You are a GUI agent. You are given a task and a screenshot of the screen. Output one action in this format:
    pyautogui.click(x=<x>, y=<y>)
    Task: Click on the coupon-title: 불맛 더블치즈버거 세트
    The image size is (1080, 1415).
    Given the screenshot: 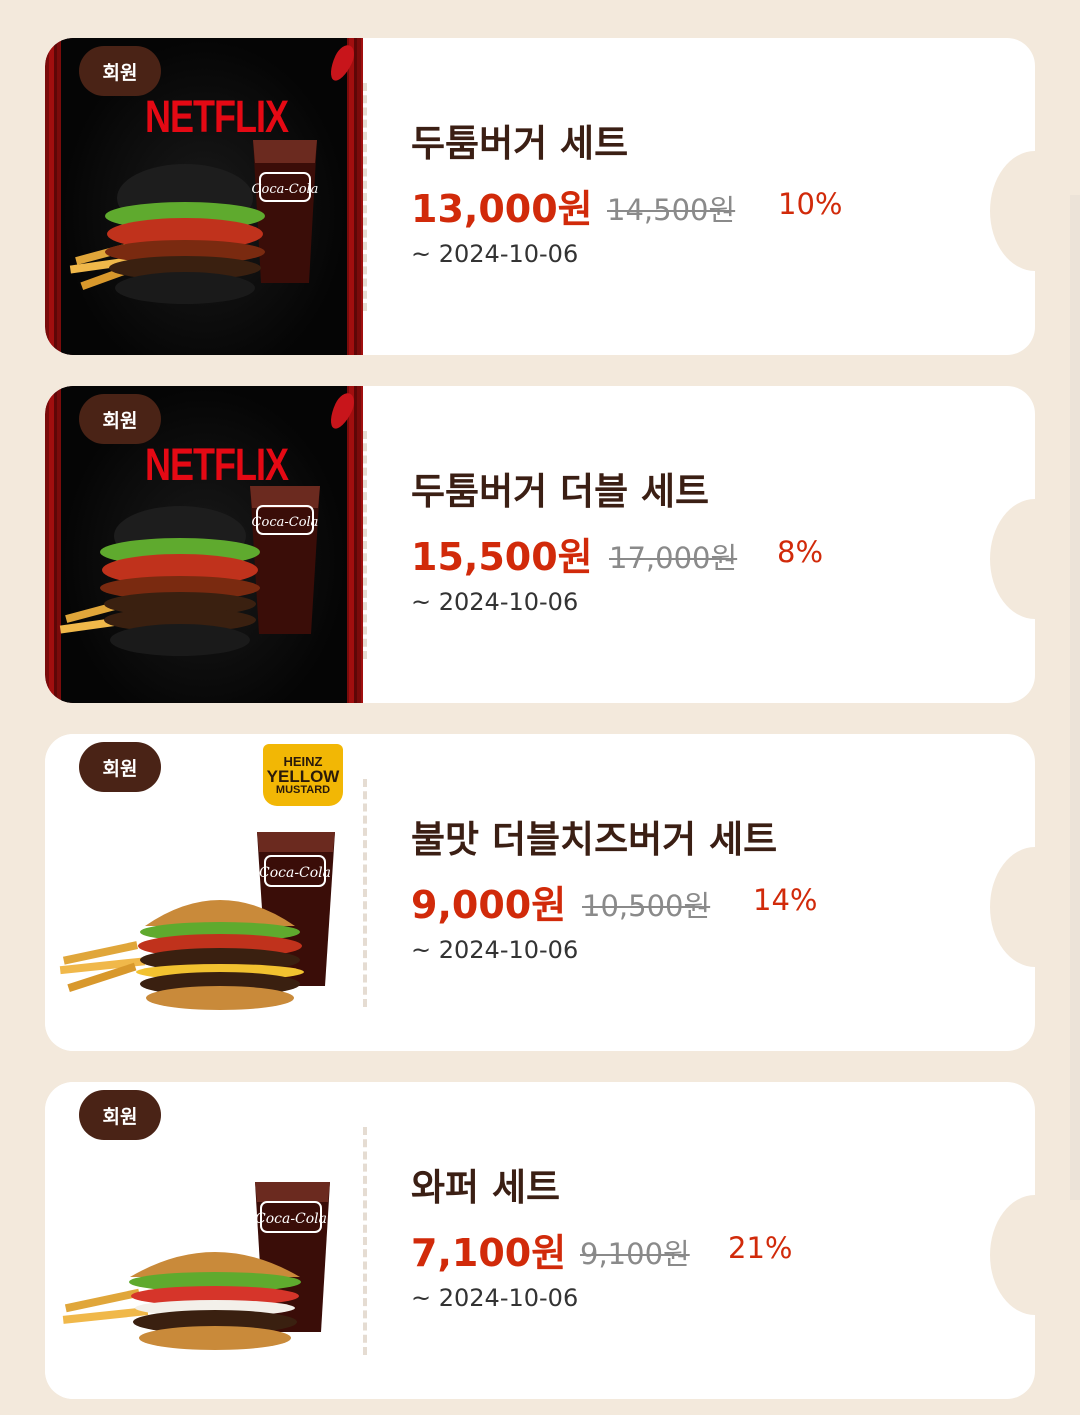 What is the action you would take?
    pyautogui.click(x=594, y=839)
    